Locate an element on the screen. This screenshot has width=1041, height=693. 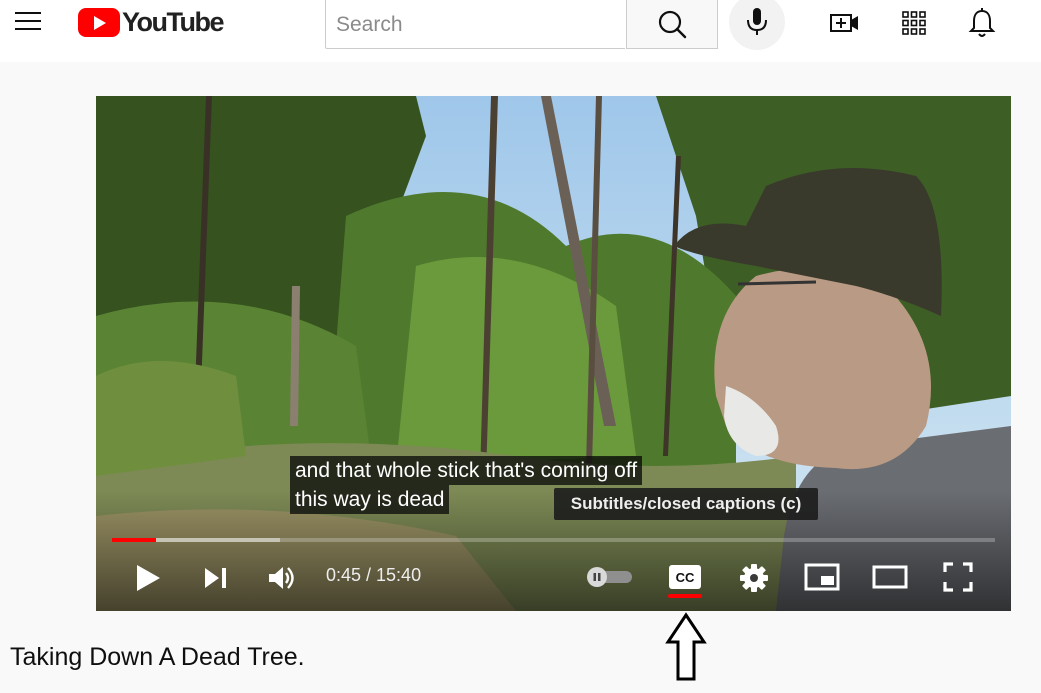
miniplayer-button is located at coordinates (822, 577).